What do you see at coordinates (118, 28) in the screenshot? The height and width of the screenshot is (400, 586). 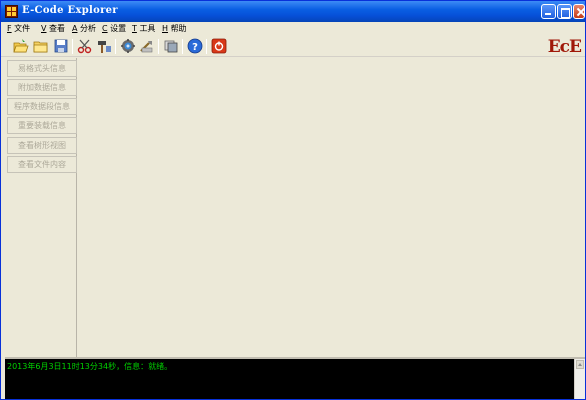 I see `menu-settings-label: 设置` at bounding box center [118, 28].